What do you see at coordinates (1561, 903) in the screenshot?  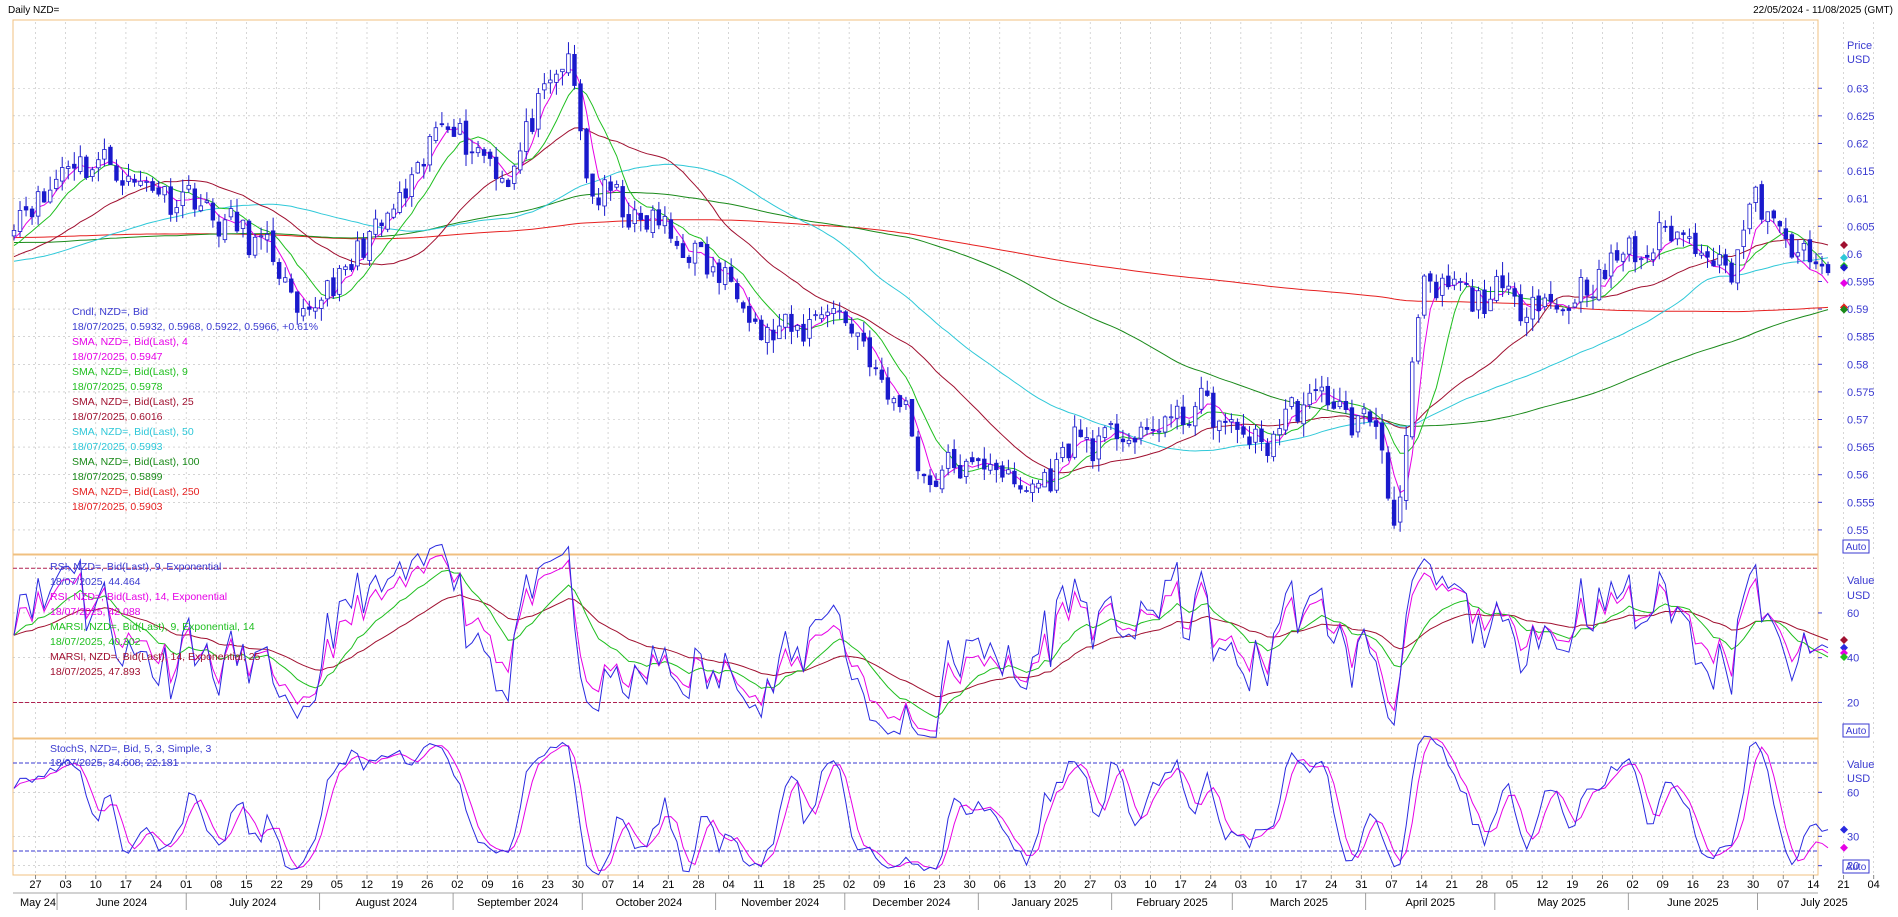 I see `x-month-label: May 2025` at bounding box center [1561, 903].